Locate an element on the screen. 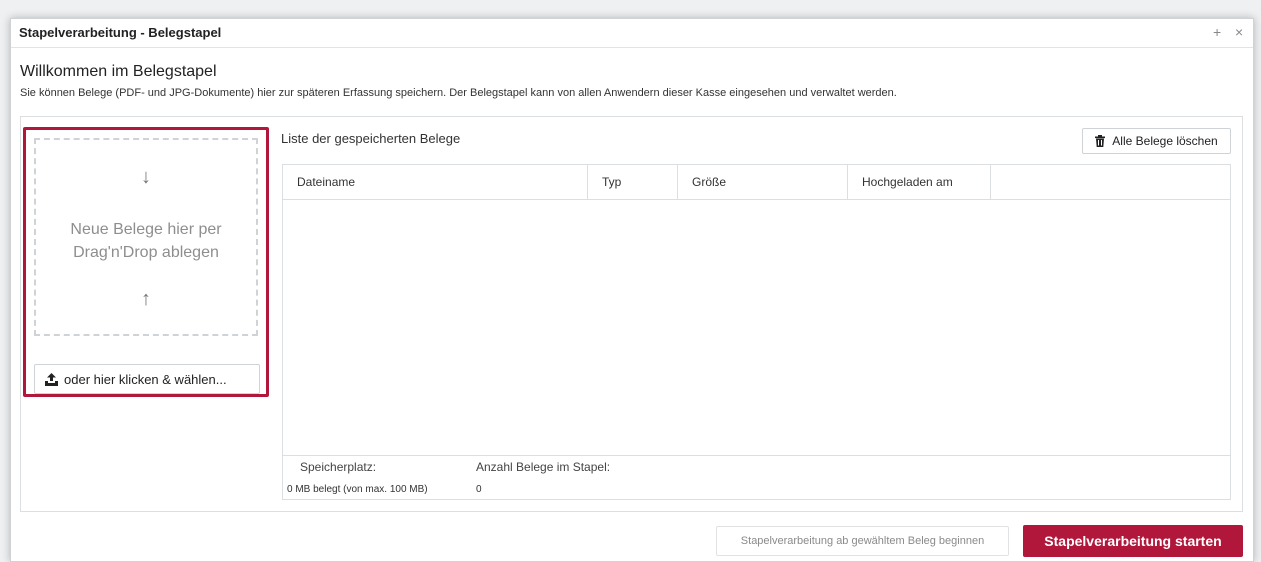  start-batch-button: Stapelverarbeitung starten is located at coordinates (1133, 541).